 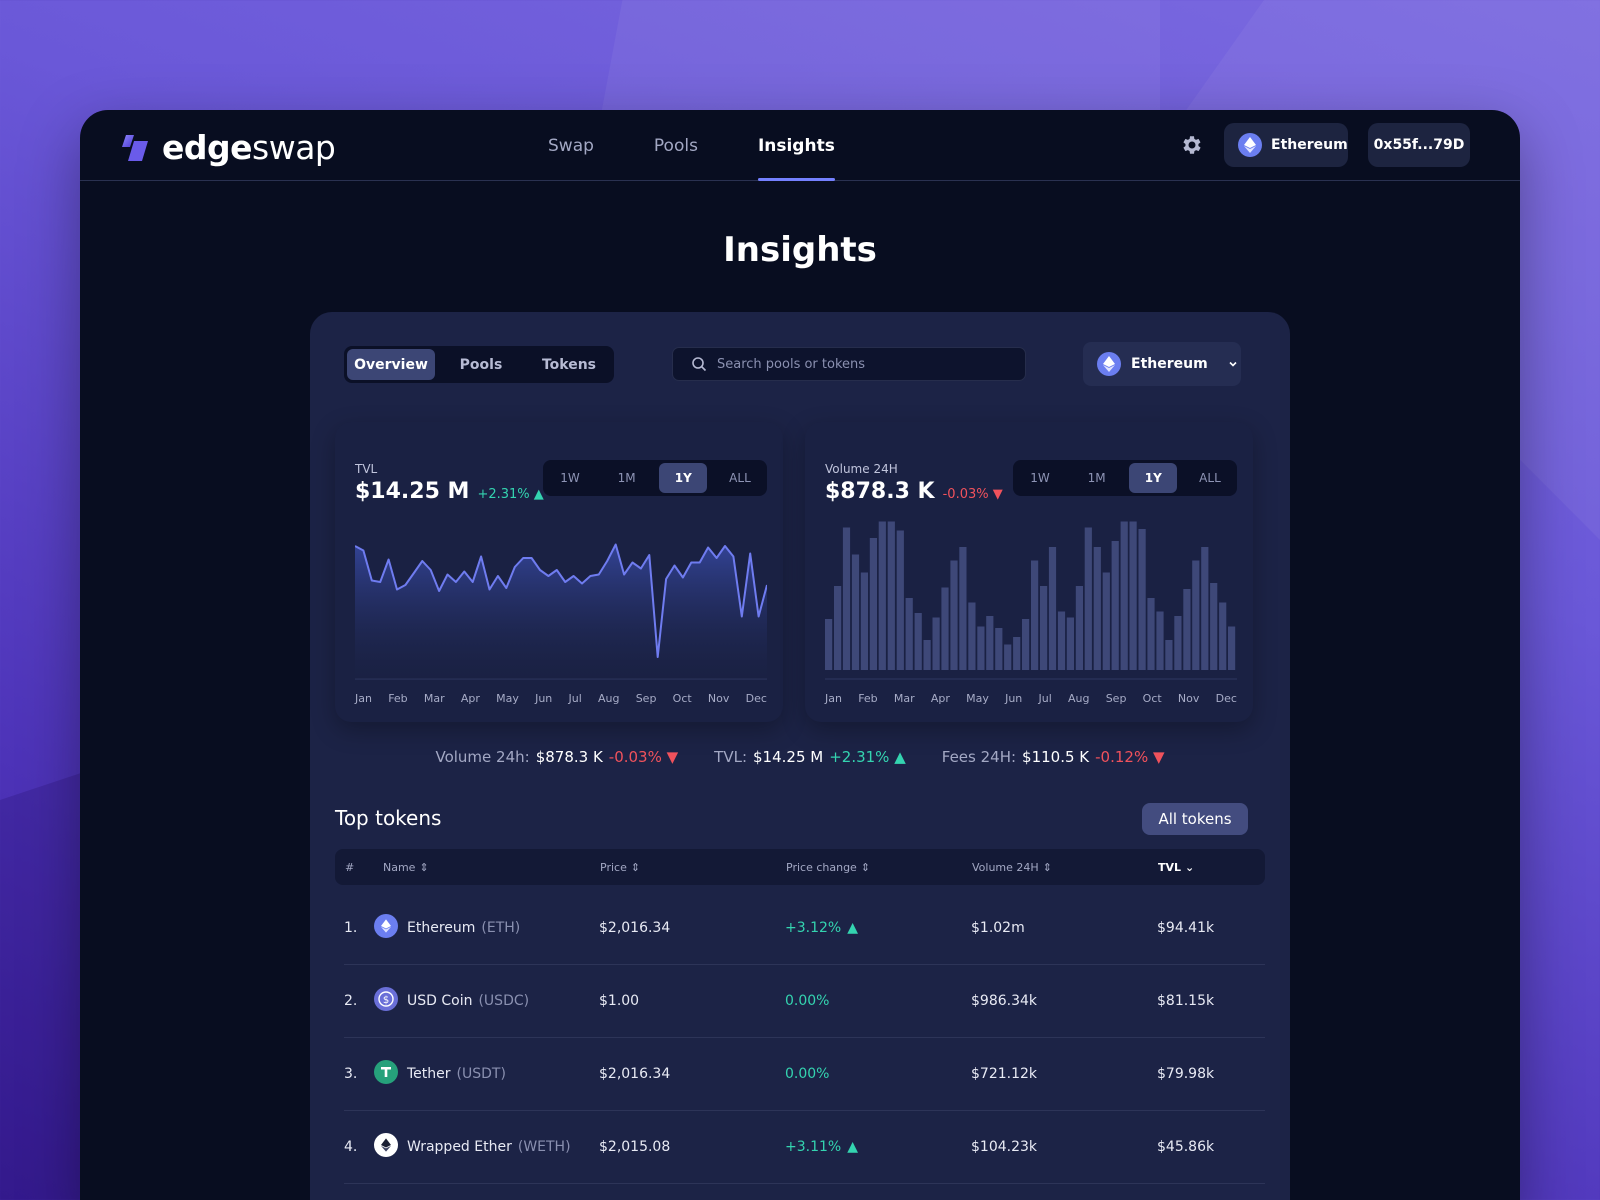 What do you see at coordinates (1176, 867) in the screenshot?
I see `column-tvl: TVL ⌄` at bounding box center [1176, 867].